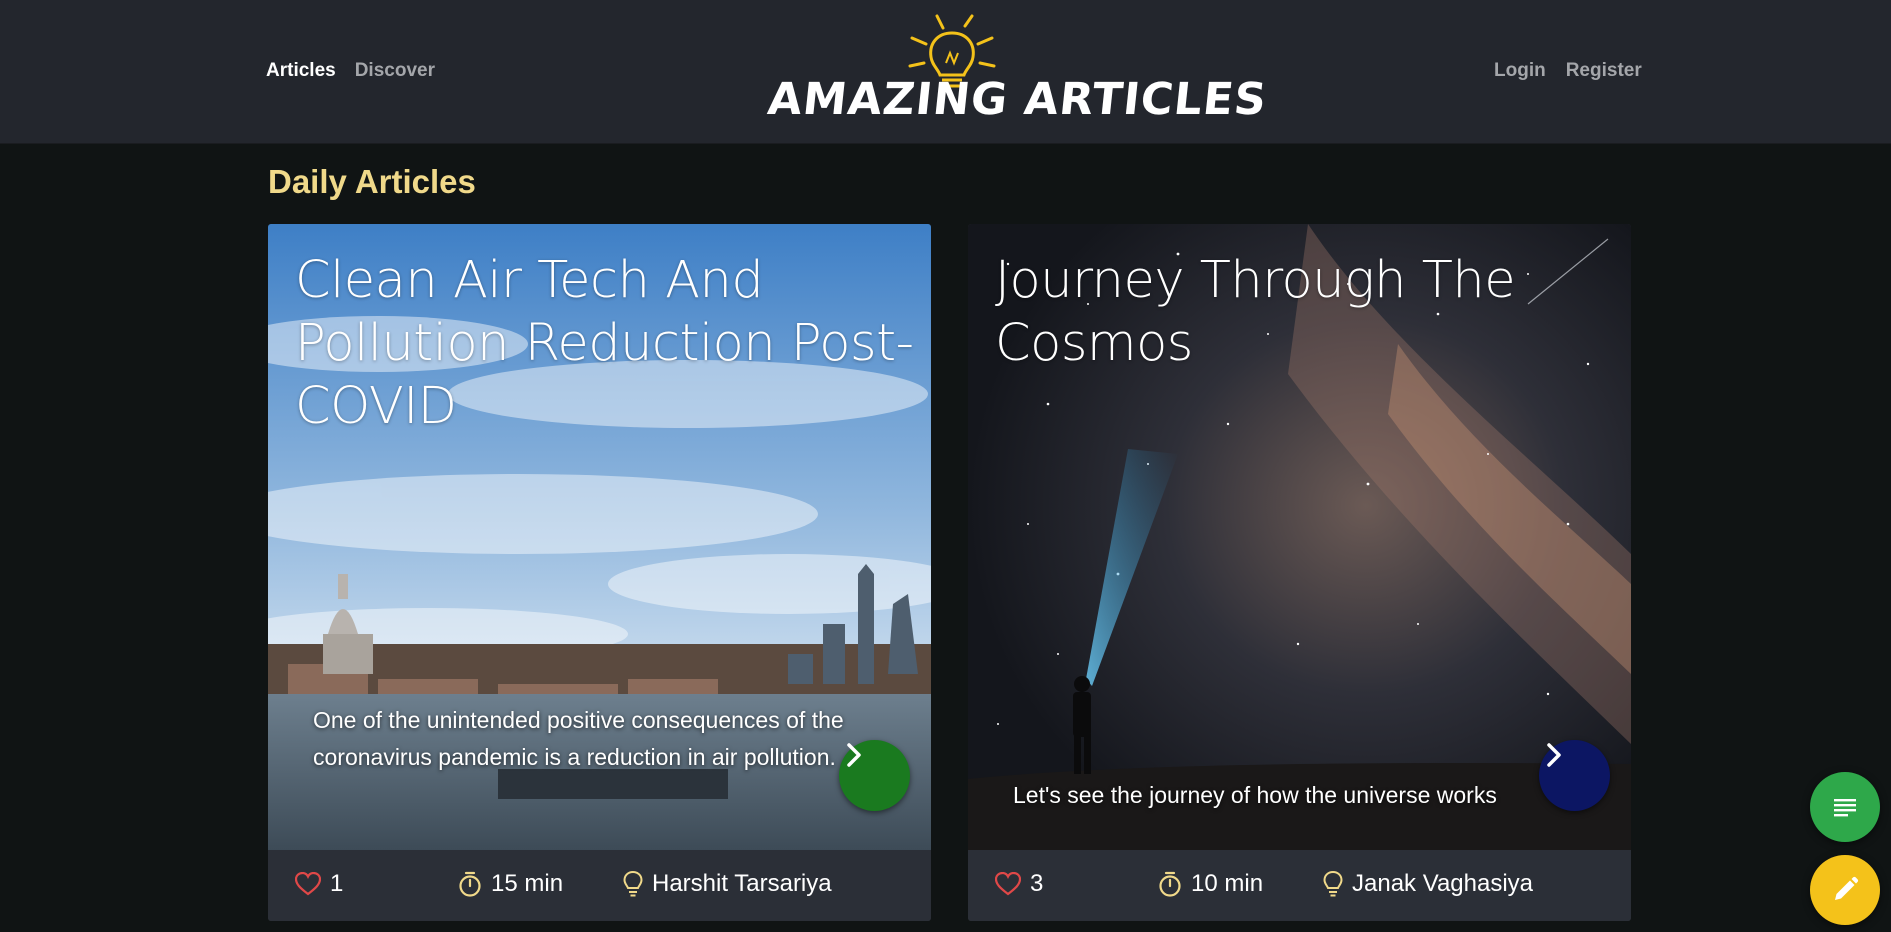 The width and height of the screenshot is (1891, 932). I want to click on brand-logo: AMAZING ARTICLES, so click(1015, 70).